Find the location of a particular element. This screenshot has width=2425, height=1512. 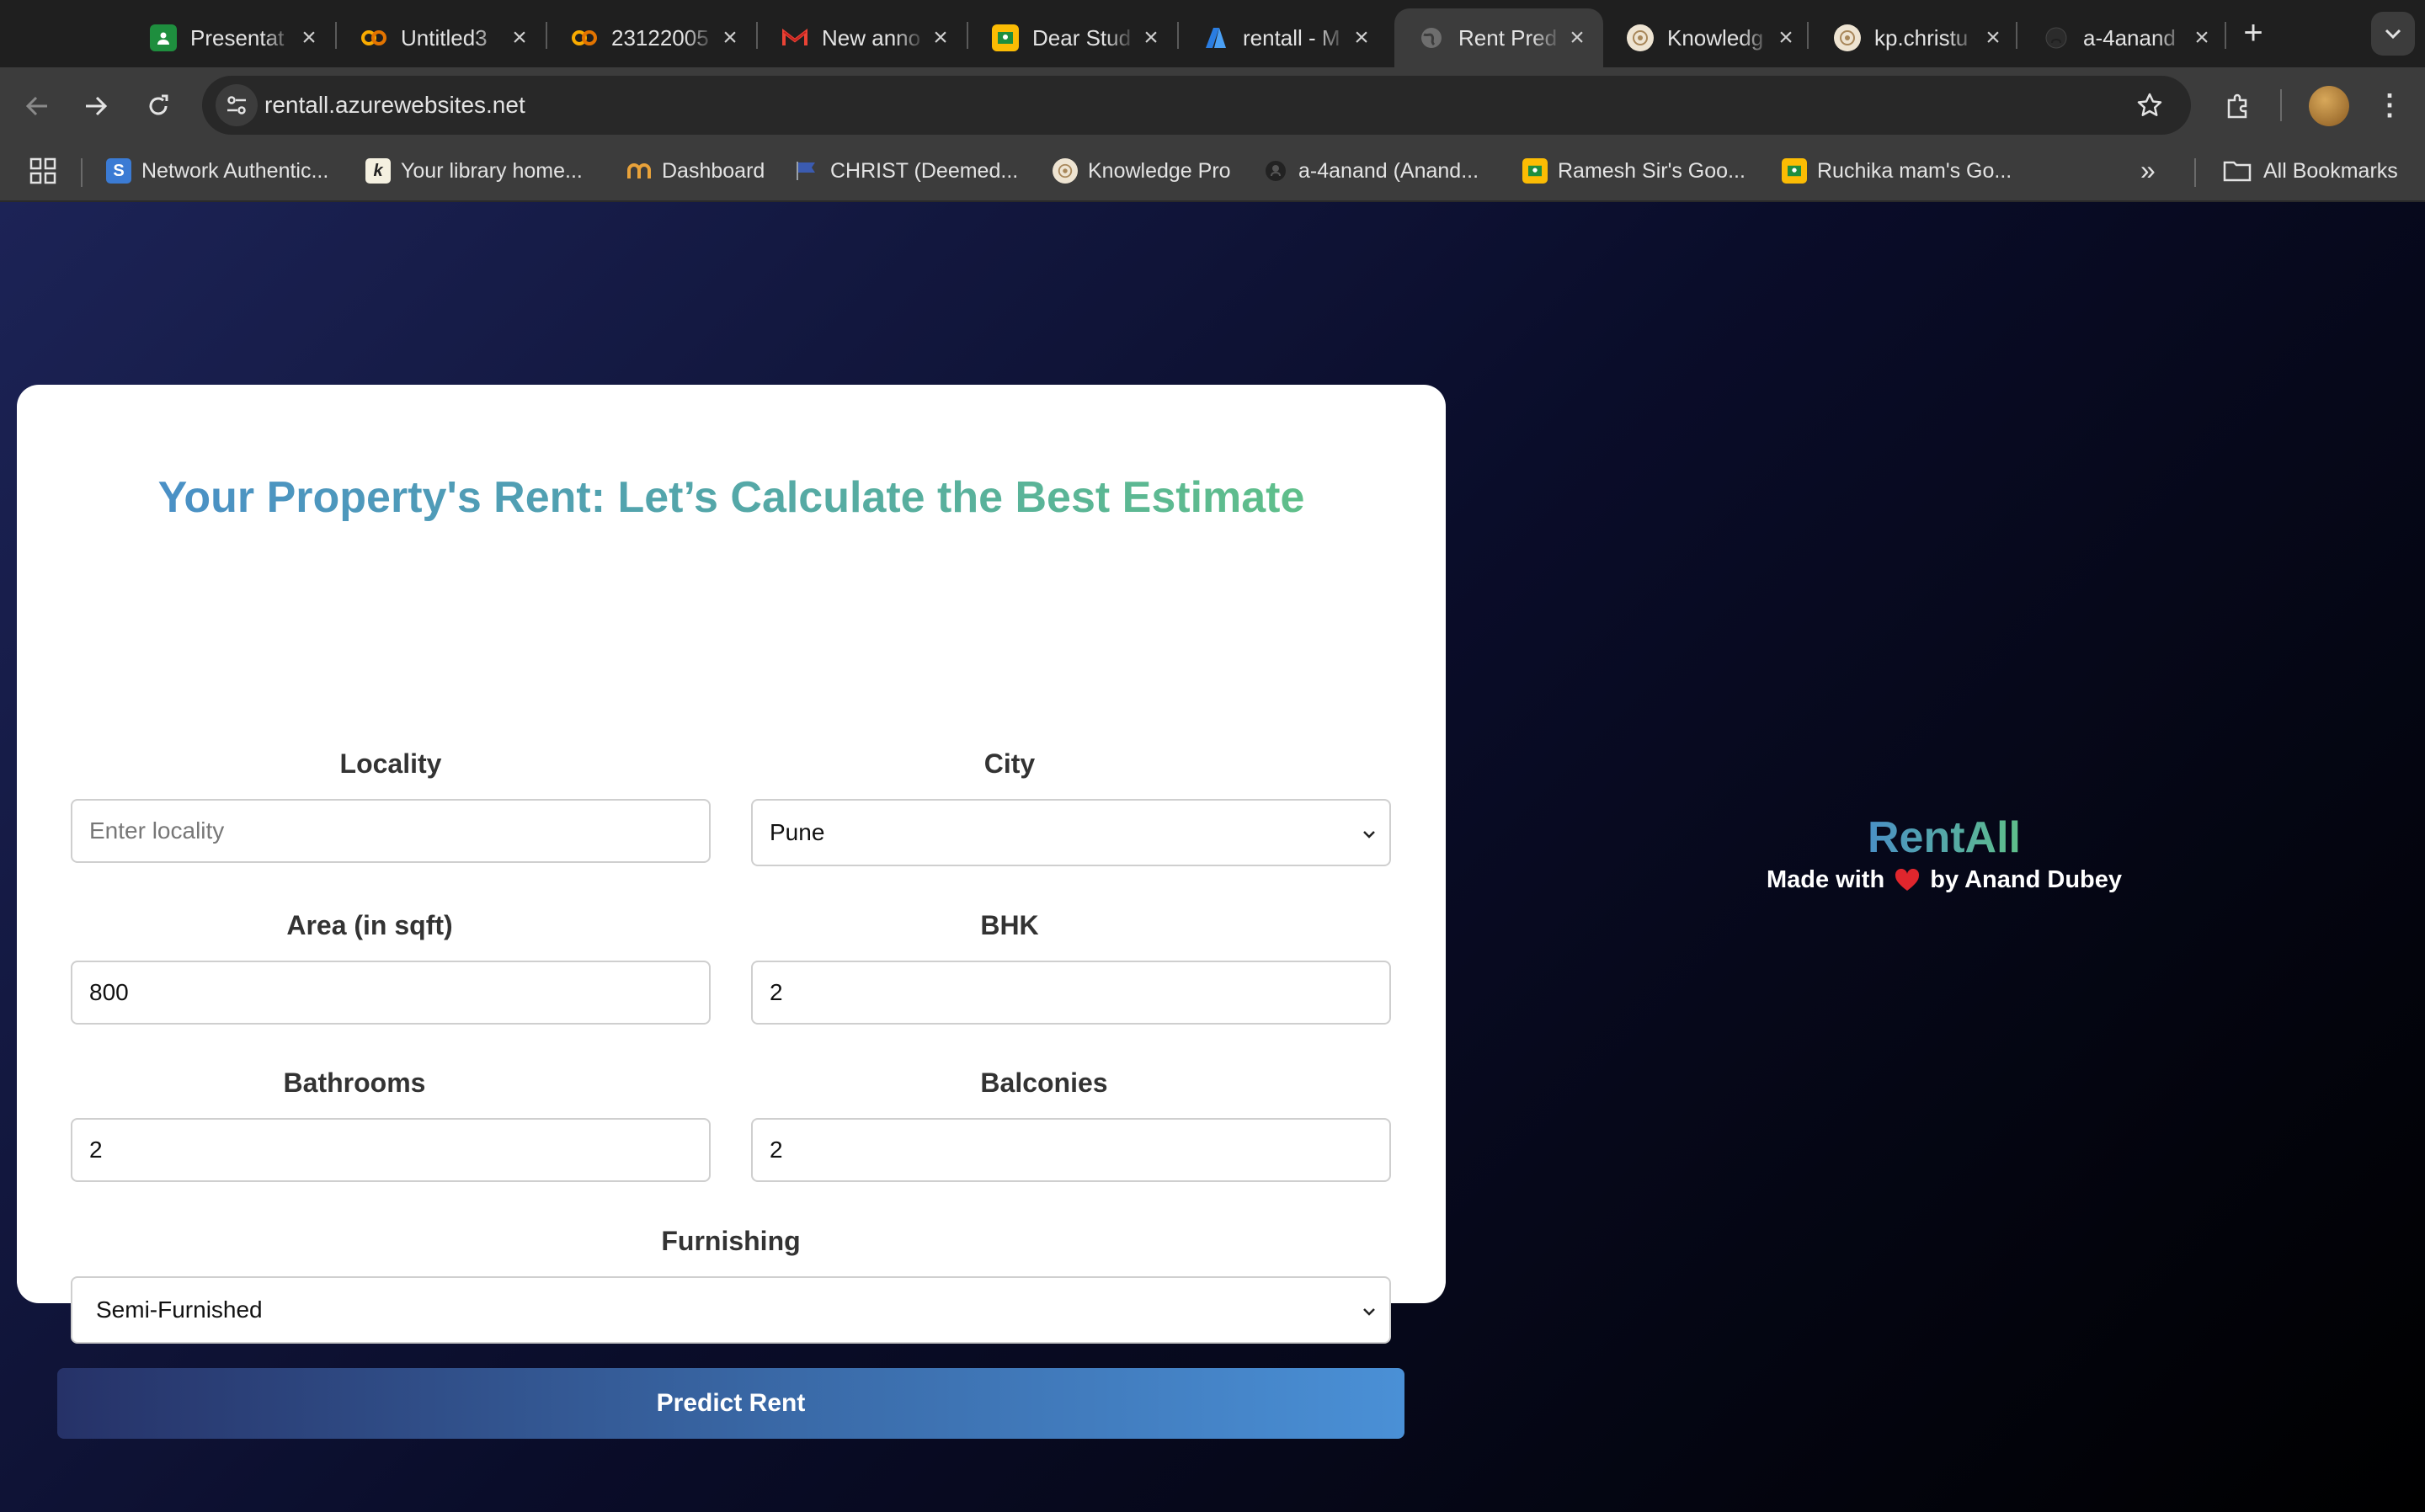

tab-presentation: Presentat × is located at coordinates (230, 38).